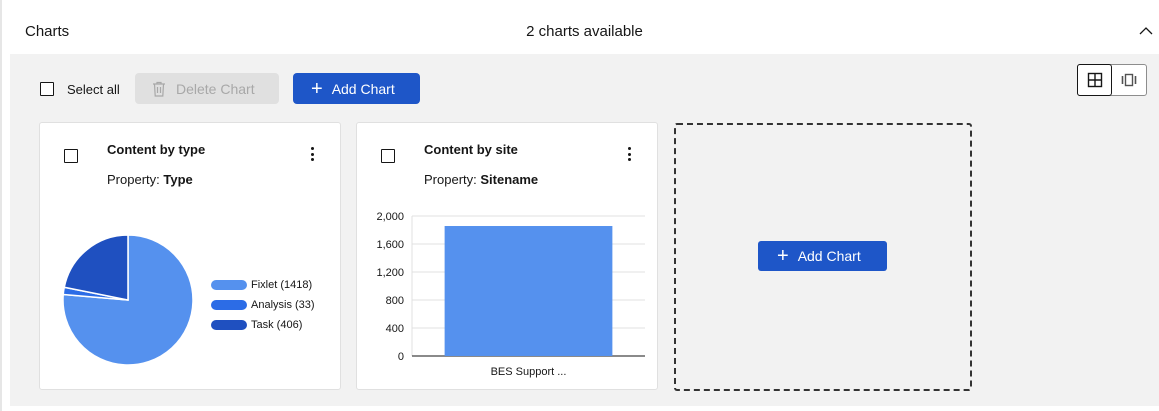  I want to click on y-tick-label: 0, so click(401, 357).